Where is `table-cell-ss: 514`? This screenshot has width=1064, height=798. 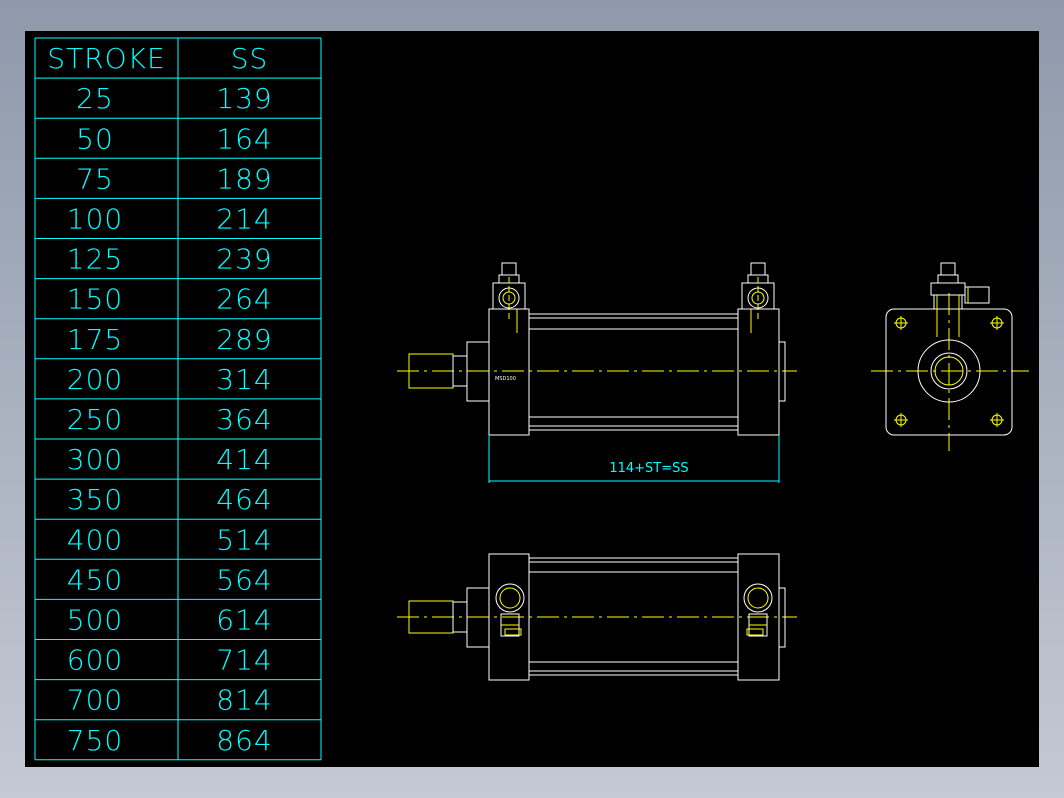
table-cell-ss: 514 is located at coordinates (244, 539).